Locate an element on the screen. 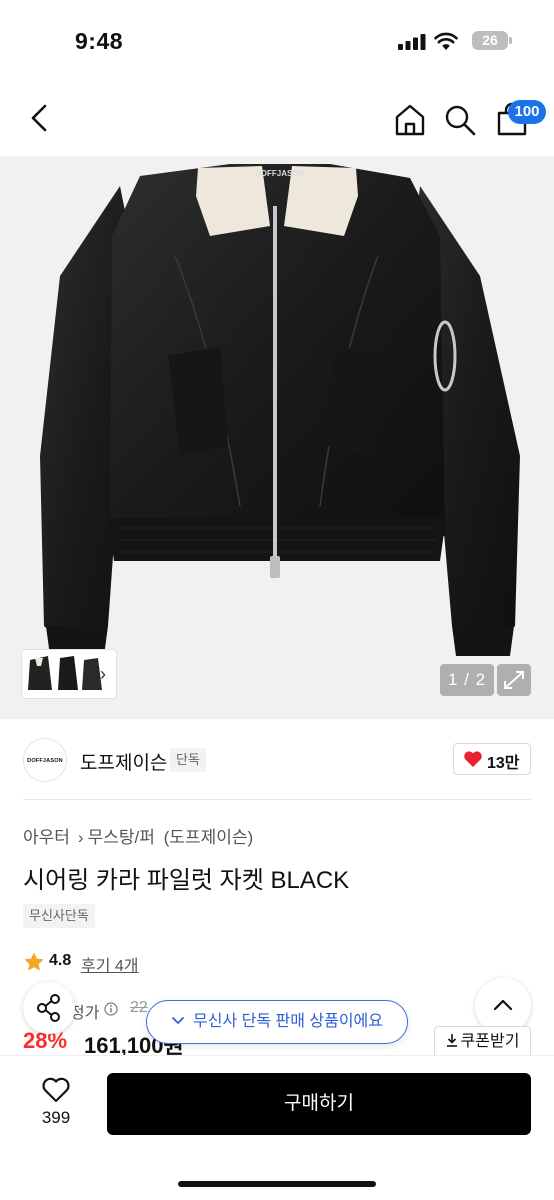 This screenshot has width=554, height=1200. nav-header is located at coordinates (277, 118).